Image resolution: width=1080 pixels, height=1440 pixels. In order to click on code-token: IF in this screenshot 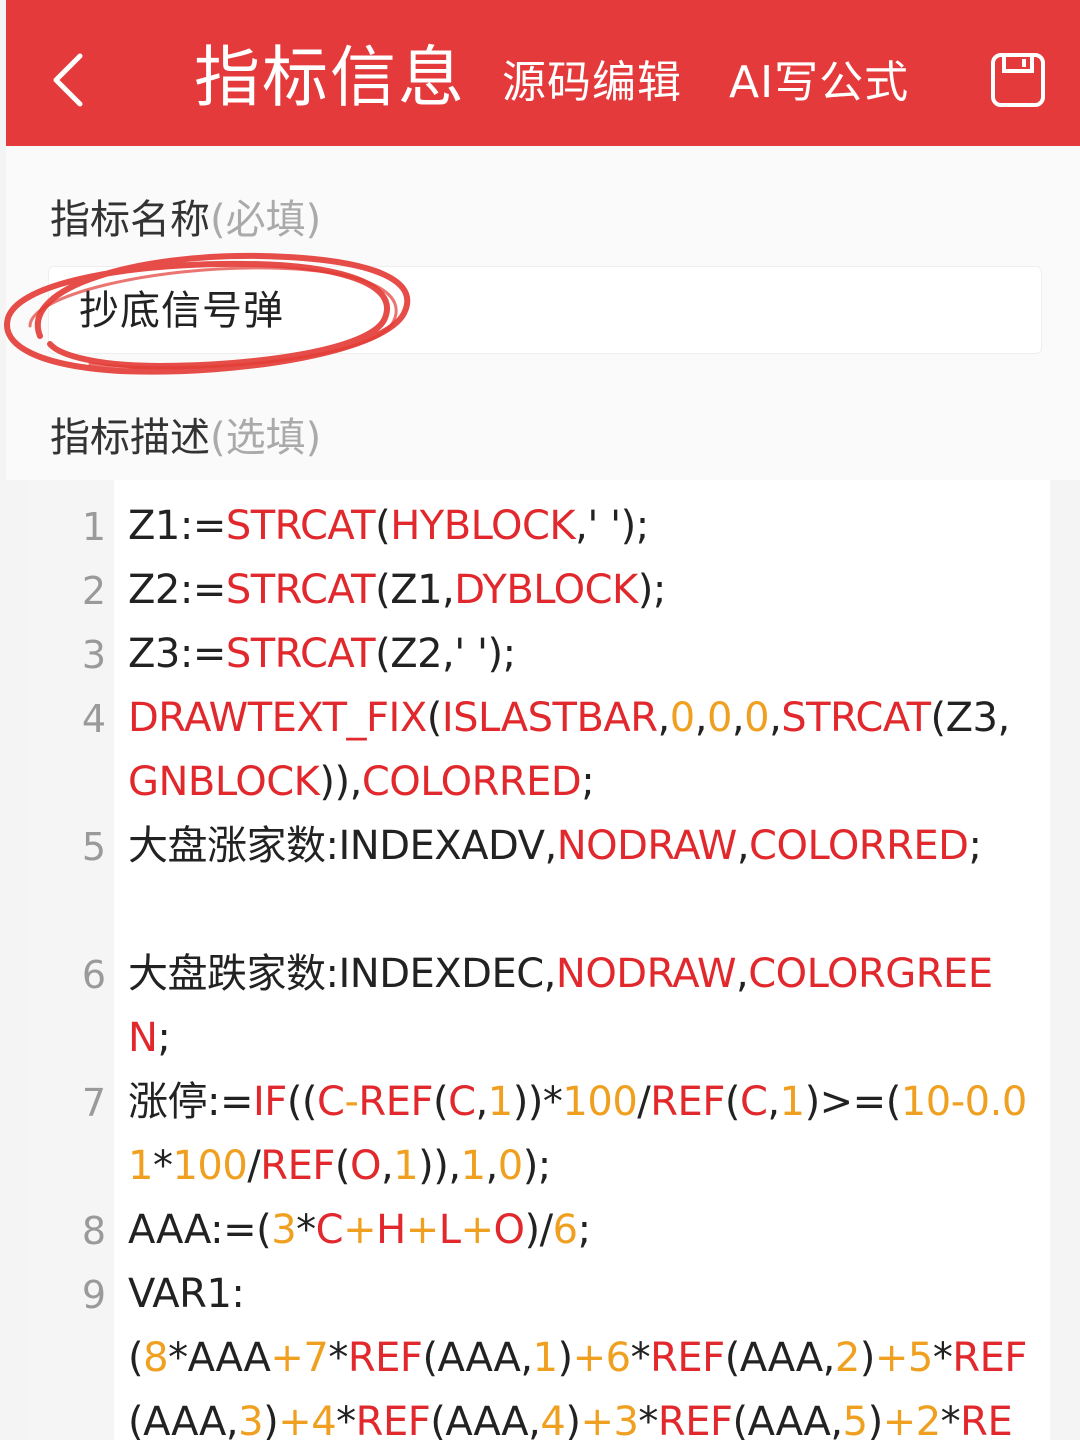, I will do `click(270, 1102)`.